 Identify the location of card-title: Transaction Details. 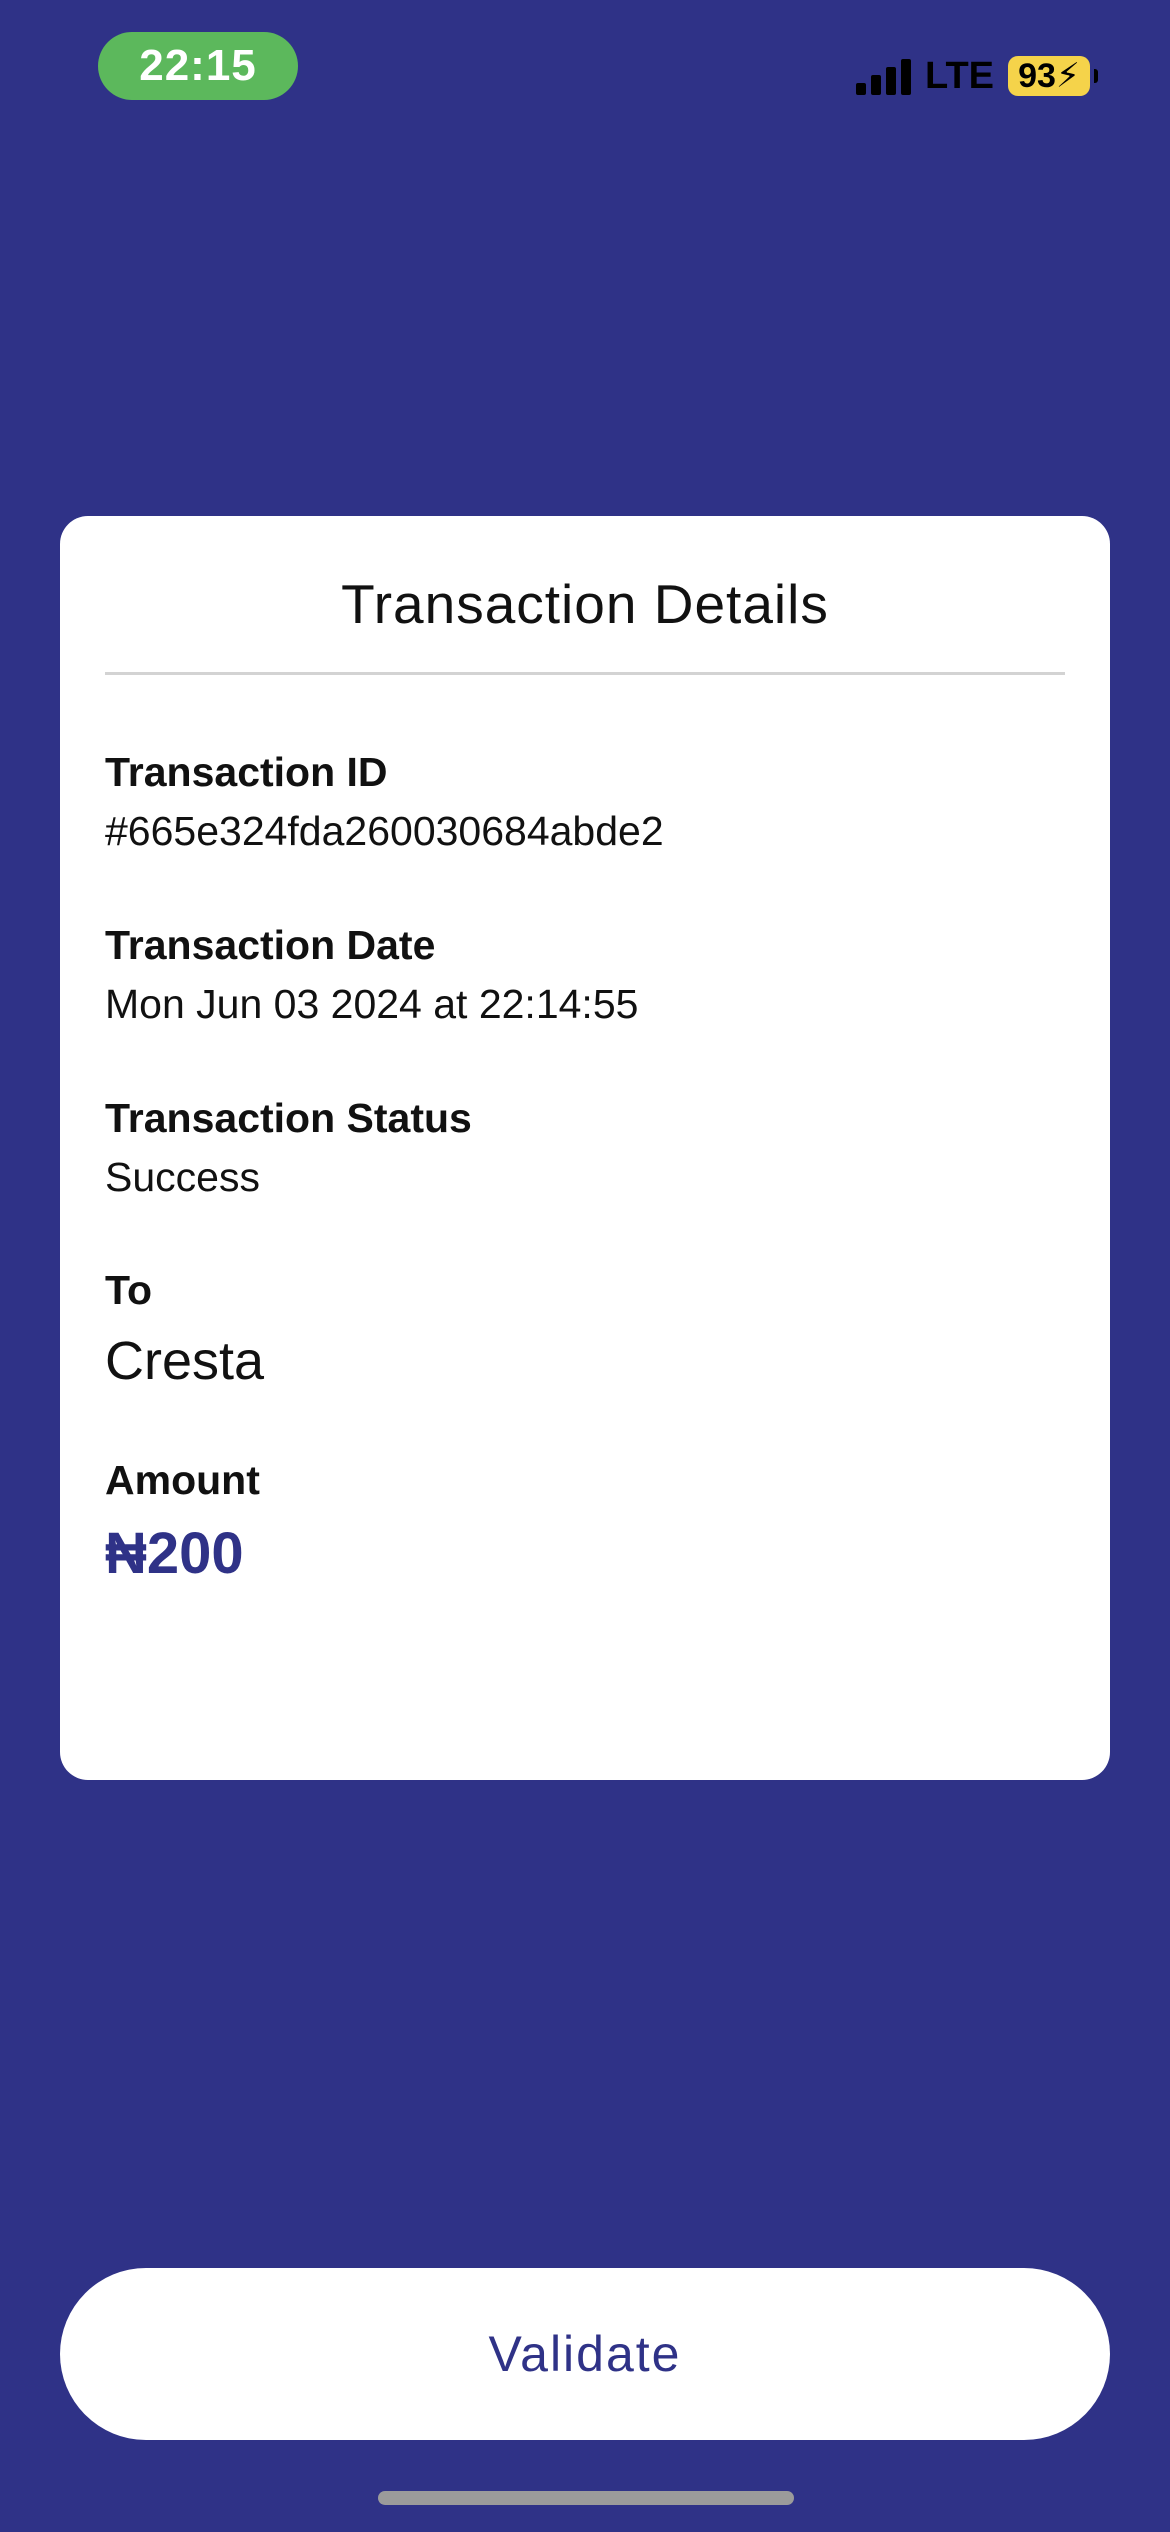
(585, 604).